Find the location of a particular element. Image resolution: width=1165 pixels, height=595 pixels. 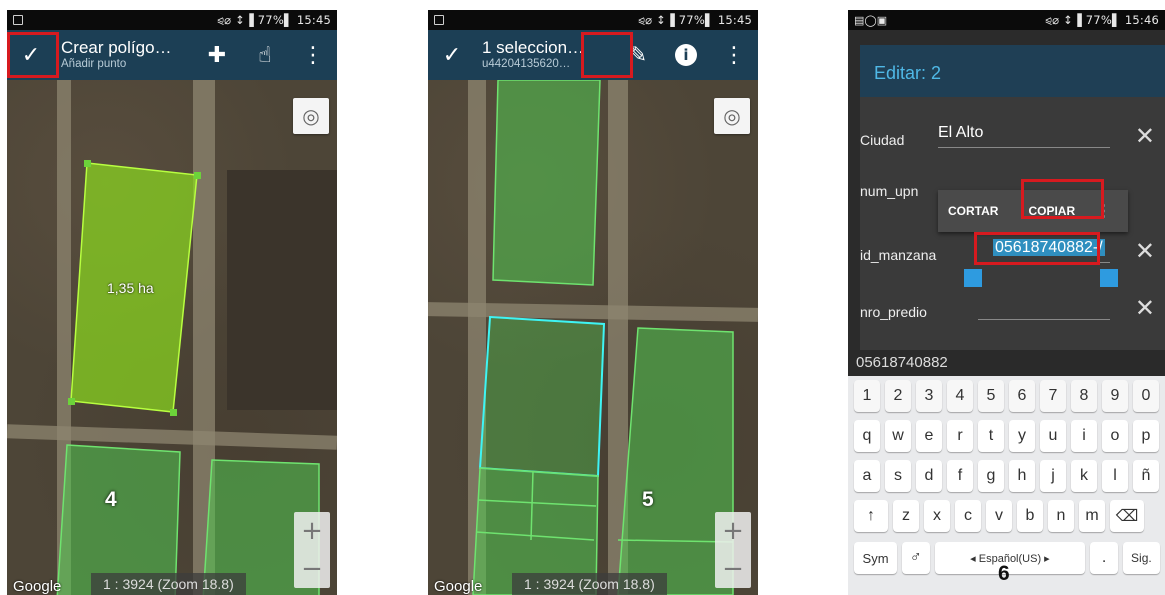

field-label: Ciudad is located at coordinates (882, 140).